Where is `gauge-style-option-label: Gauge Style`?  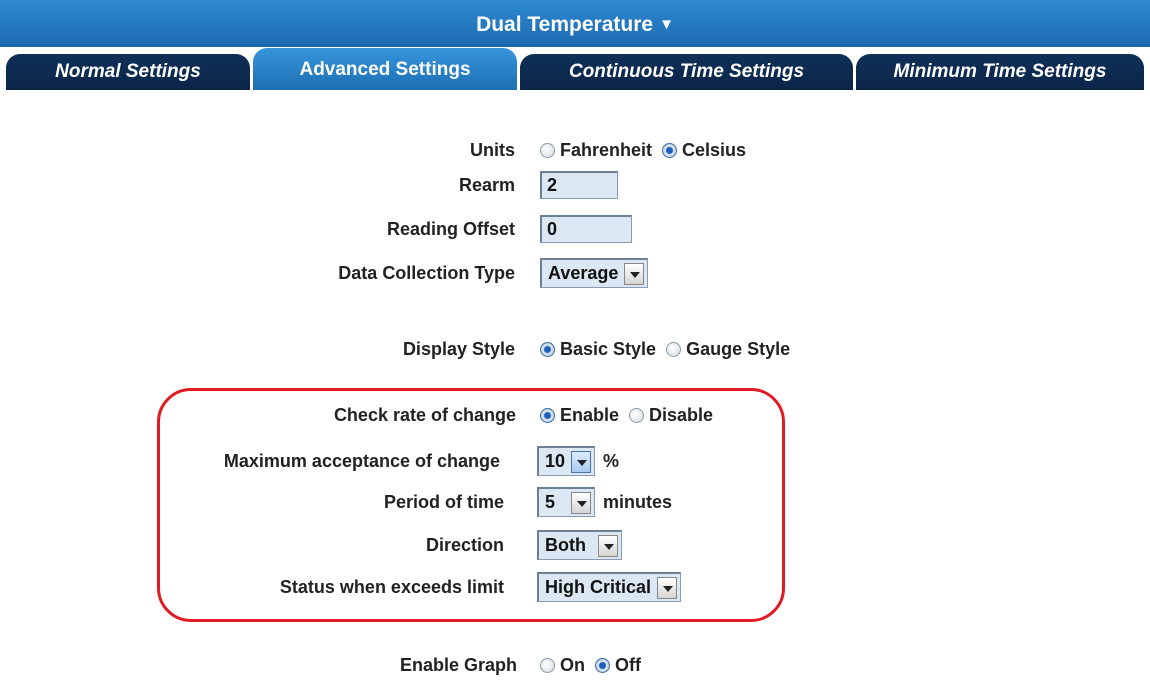 gauge-style-option-label: Gauge Style is located at coordinates (738, 349).